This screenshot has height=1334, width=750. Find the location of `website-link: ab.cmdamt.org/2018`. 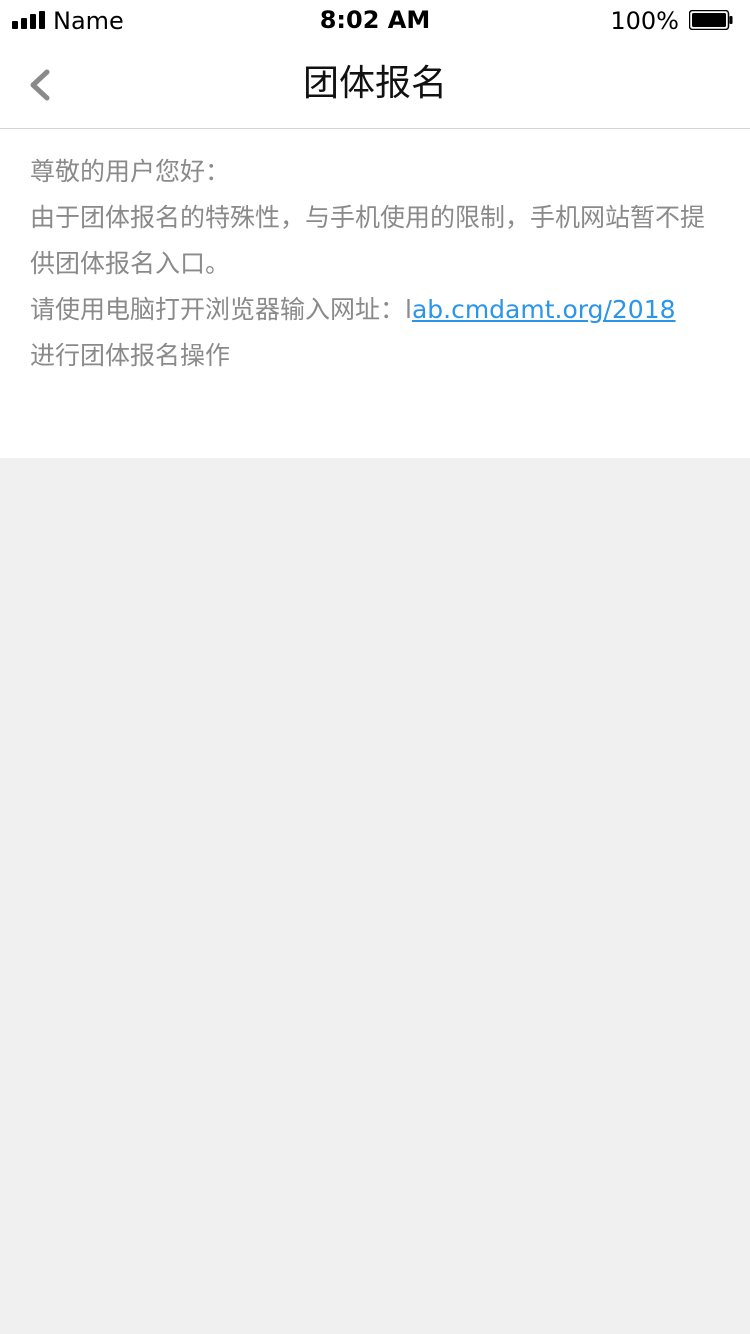

website-link: ab.cmdamt.org/2018 is located at coordinates (544, 309).